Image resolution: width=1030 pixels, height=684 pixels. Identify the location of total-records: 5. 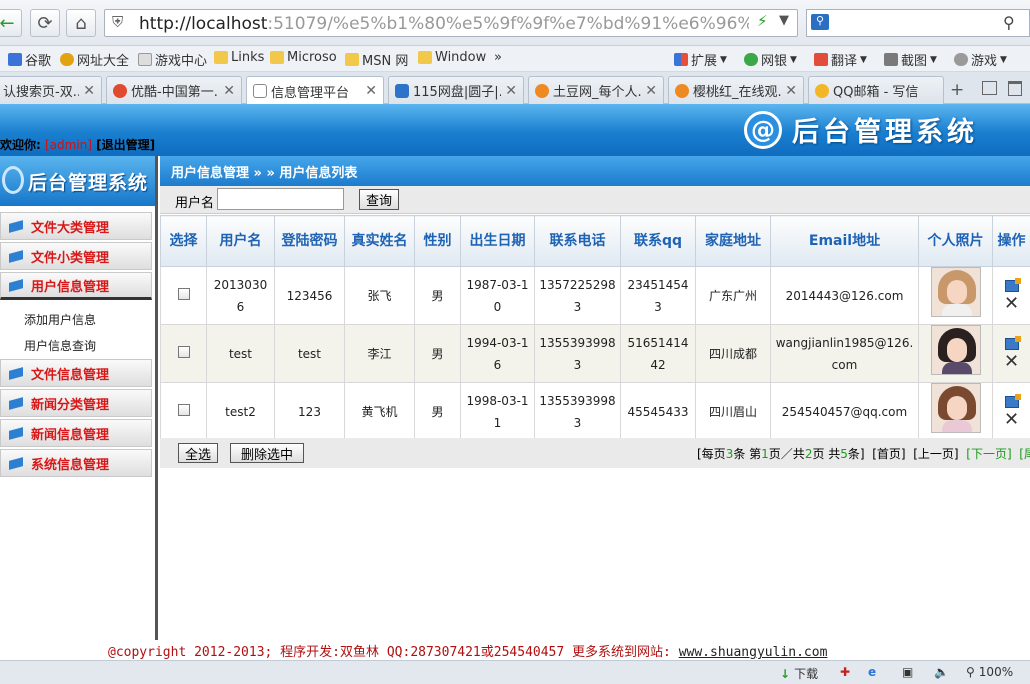
(844, 454).